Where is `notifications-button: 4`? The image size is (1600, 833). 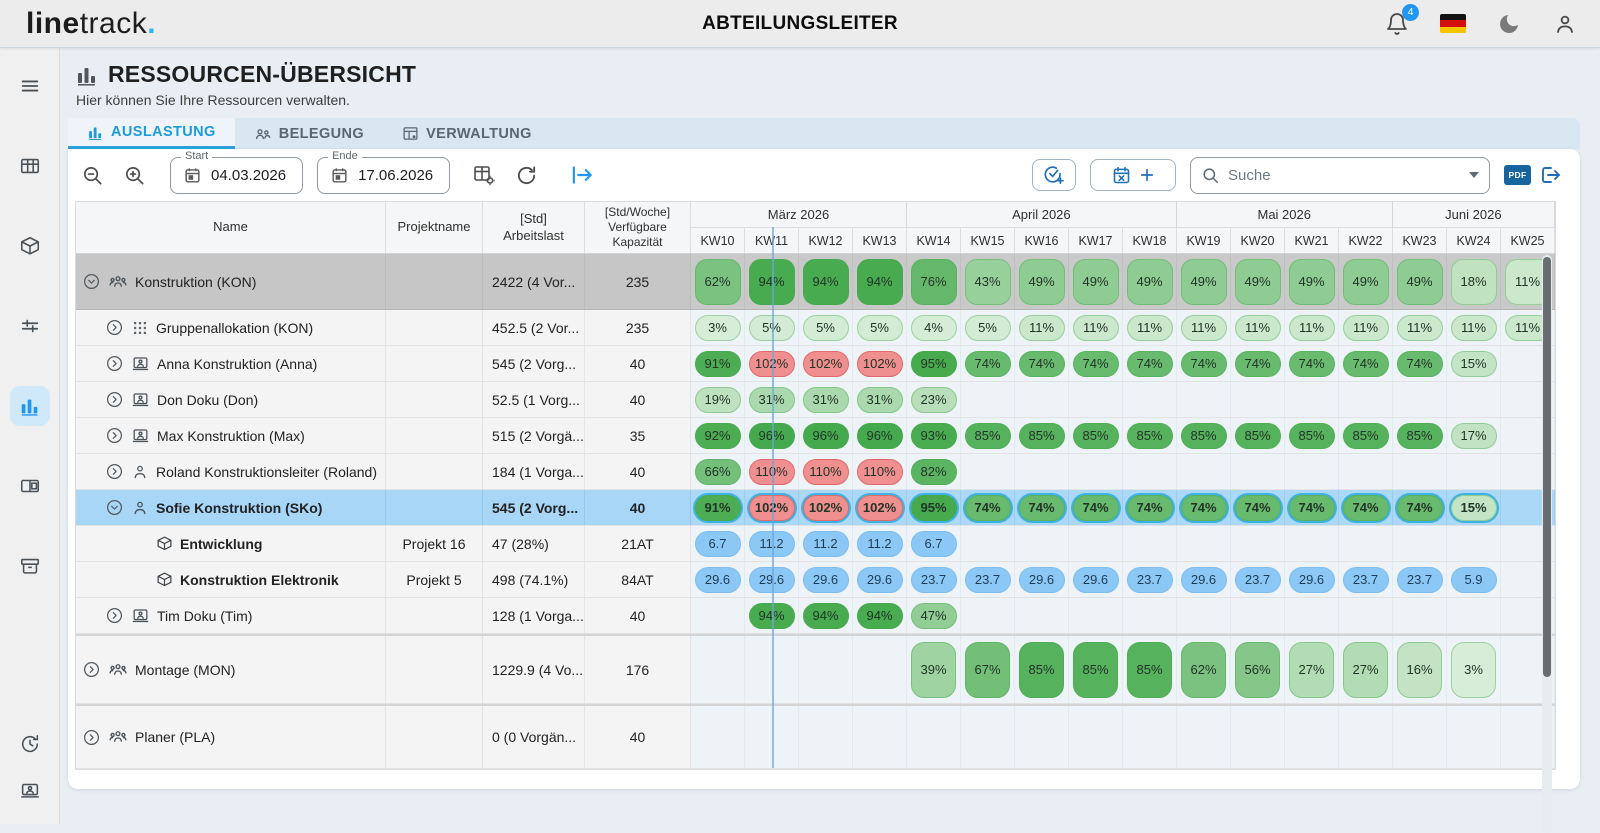
notifications-button: 4 is located at coordinates (1401, 20).